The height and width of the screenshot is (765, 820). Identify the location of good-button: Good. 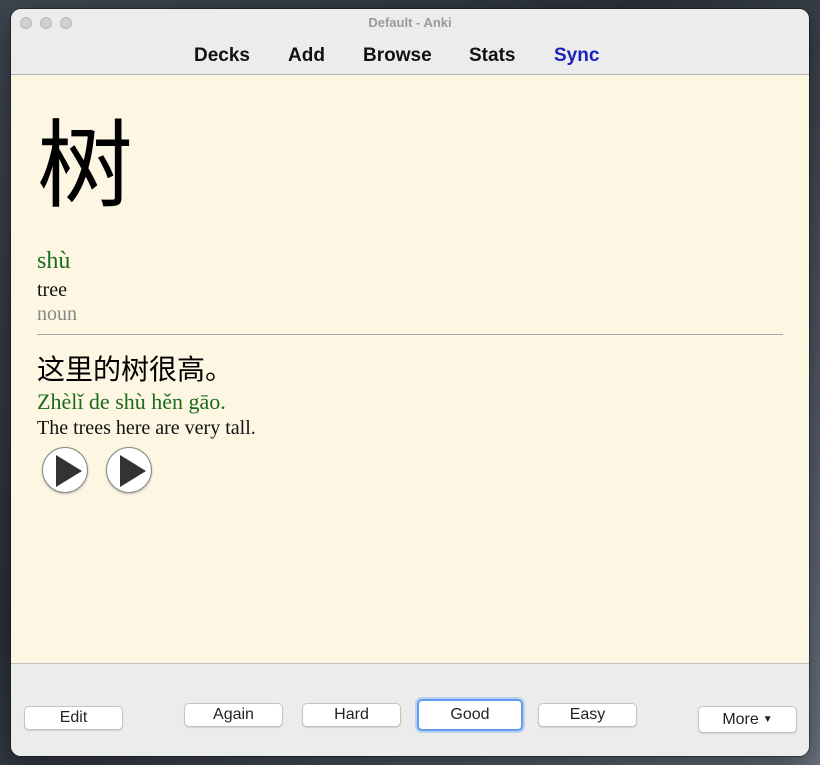
(470, 715).